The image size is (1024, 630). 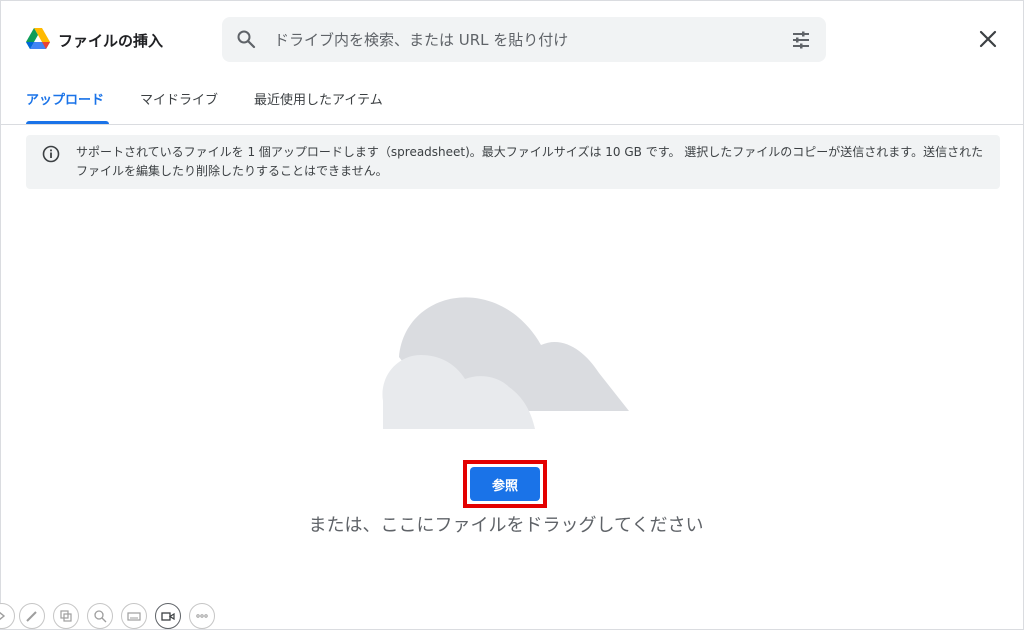 I want to click on tune-icon, so click(x=801, y=40).